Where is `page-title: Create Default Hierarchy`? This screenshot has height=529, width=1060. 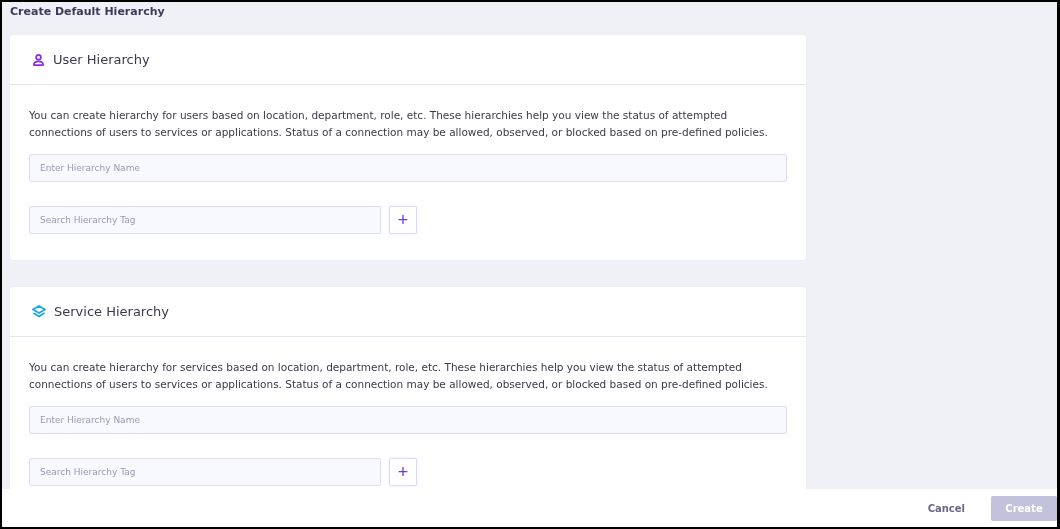
page-title: Create Default Hierarchy is located at coordinates (88, 12).